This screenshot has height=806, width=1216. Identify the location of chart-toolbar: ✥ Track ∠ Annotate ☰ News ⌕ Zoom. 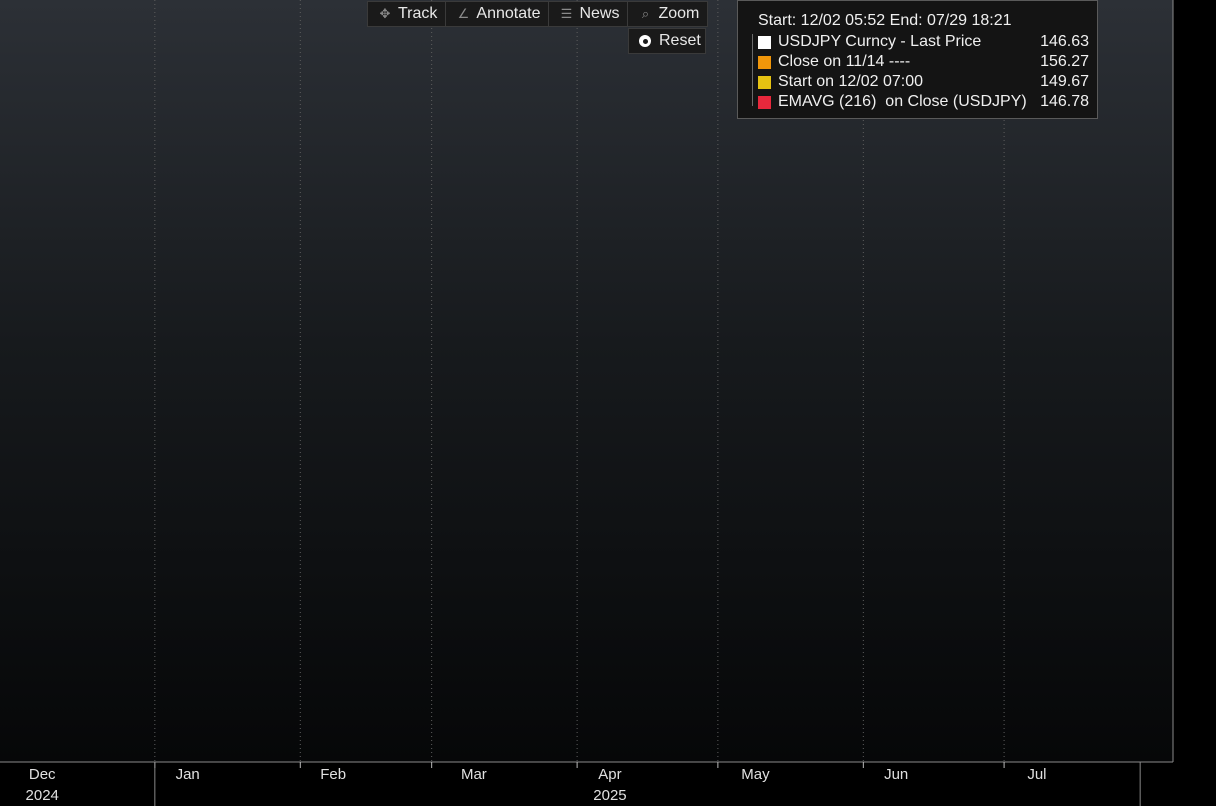
(538, 14).